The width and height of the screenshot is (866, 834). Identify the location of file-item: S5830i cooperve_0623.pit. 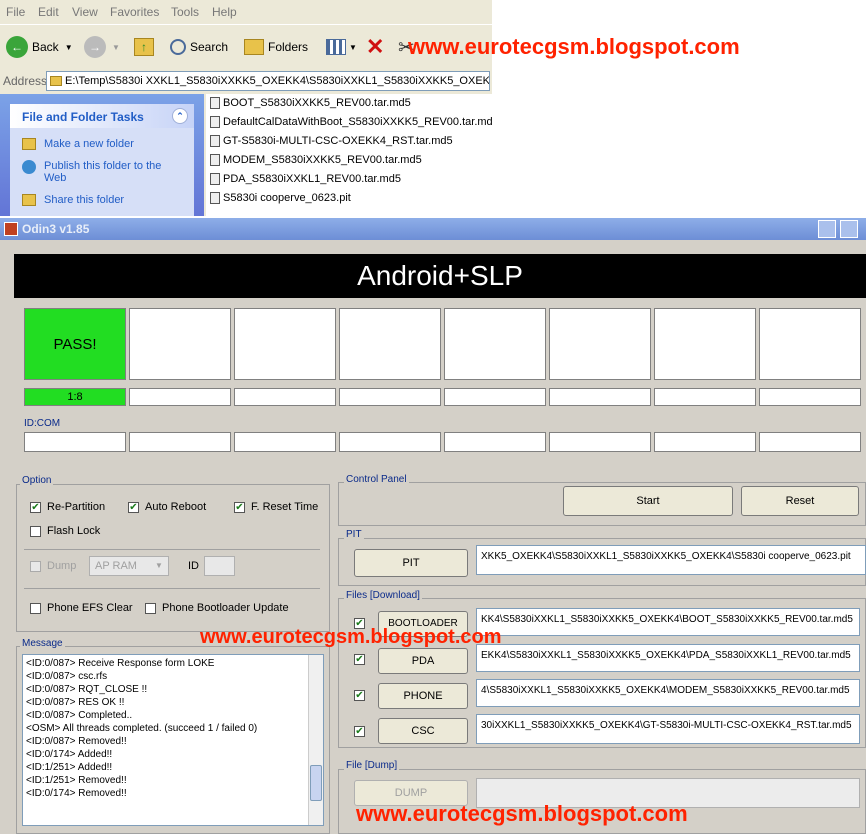
(280, 197).